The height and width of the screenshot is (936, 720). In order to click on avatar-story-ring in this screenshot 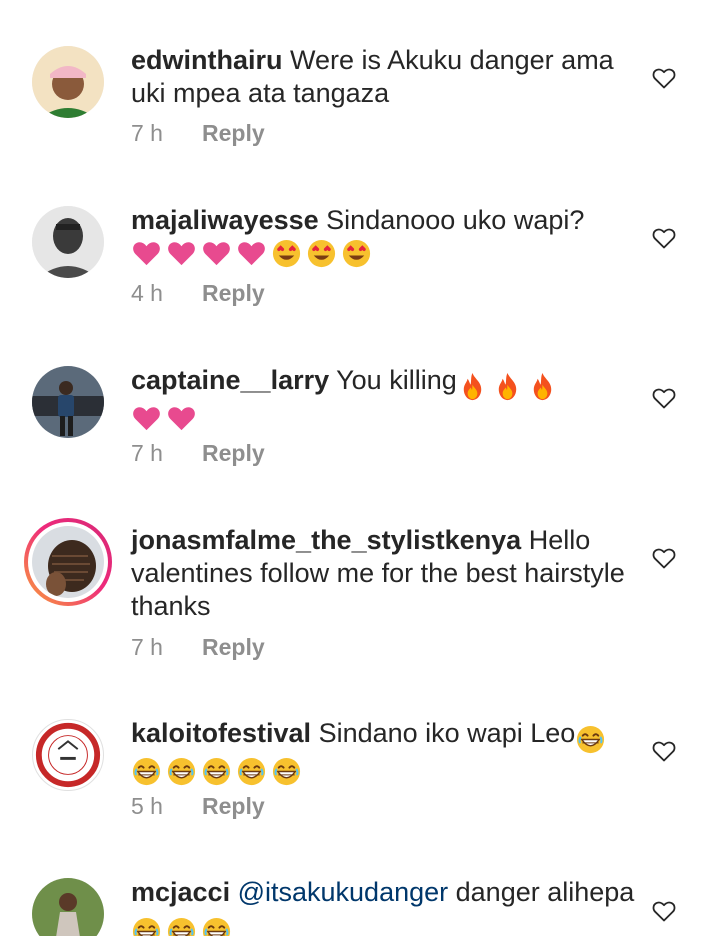, I will do `click(68, 562)`.